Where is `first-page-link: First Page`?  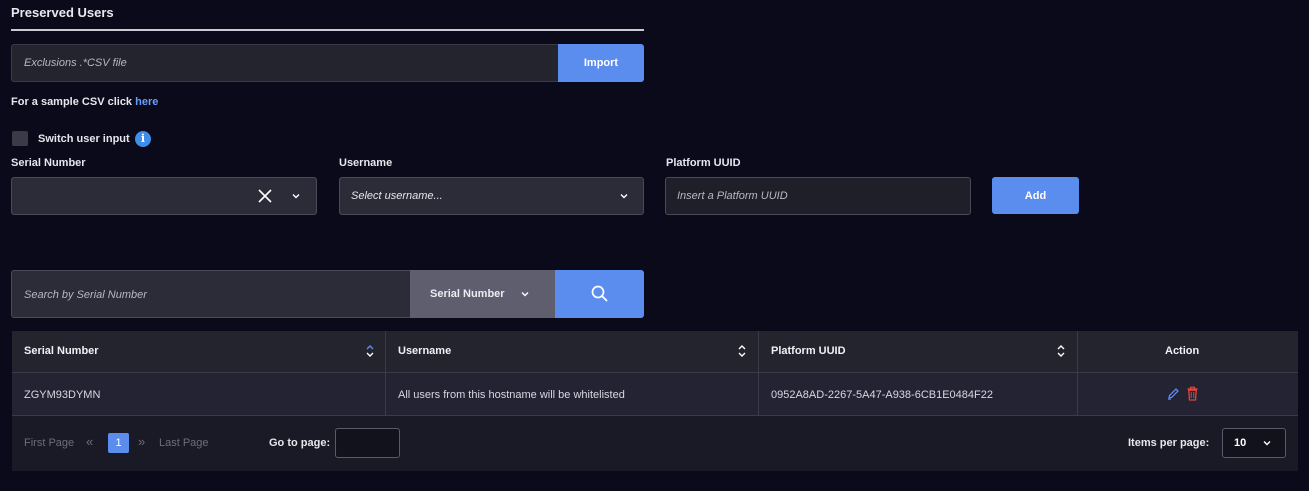 first-page-link: First Page is located at coordinates (49, 443).